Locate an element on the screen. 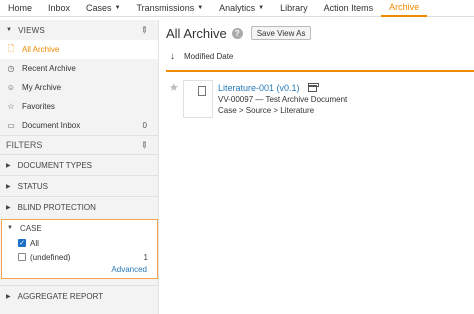 This screenshot has height=314, width=474. nav-cases-label: Cases is located at coordinates (99, 8).